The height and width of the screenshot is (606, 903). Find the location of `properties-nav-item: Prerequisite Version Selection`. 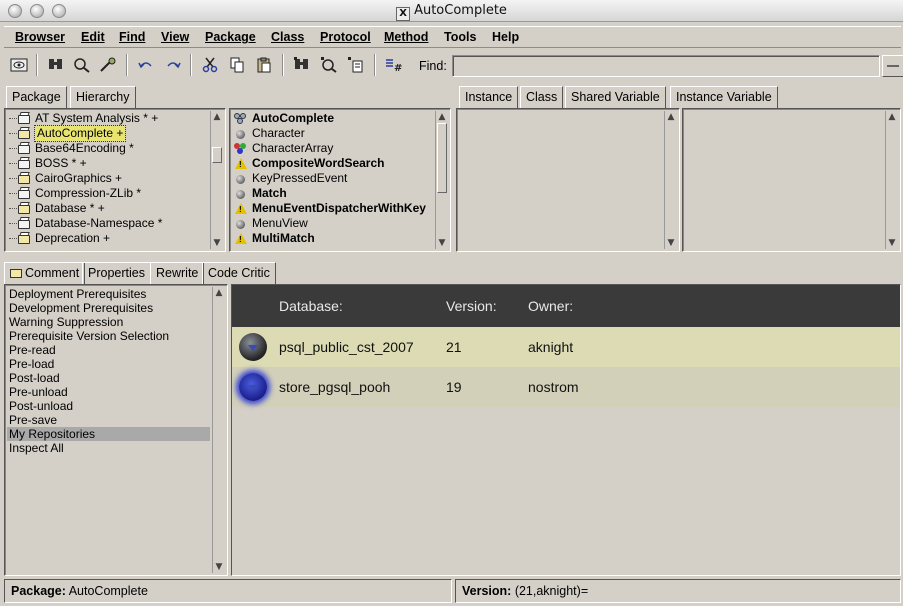

properties-nav-item: Prerequisite Version Selection is located at coordinates (108, 336).